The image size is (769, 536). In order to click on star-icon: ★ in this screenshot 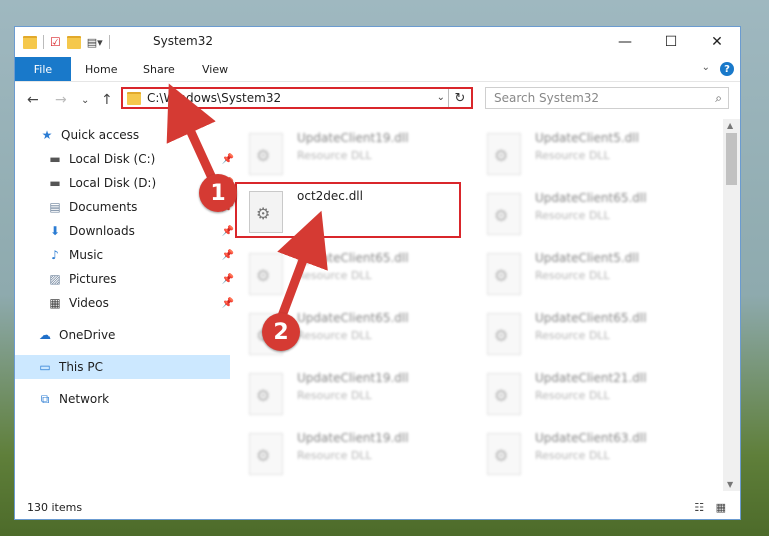, I will do `click(47, 135)`.